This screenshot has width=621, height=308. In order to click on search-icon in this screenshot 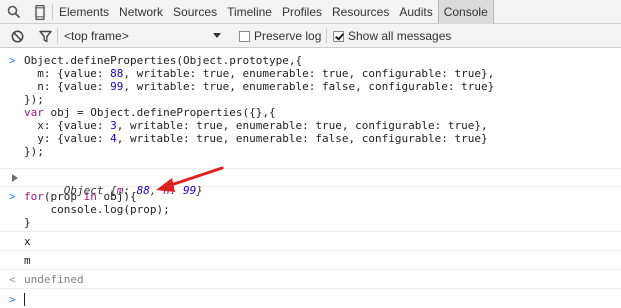, I will do `click(14, 12)`.